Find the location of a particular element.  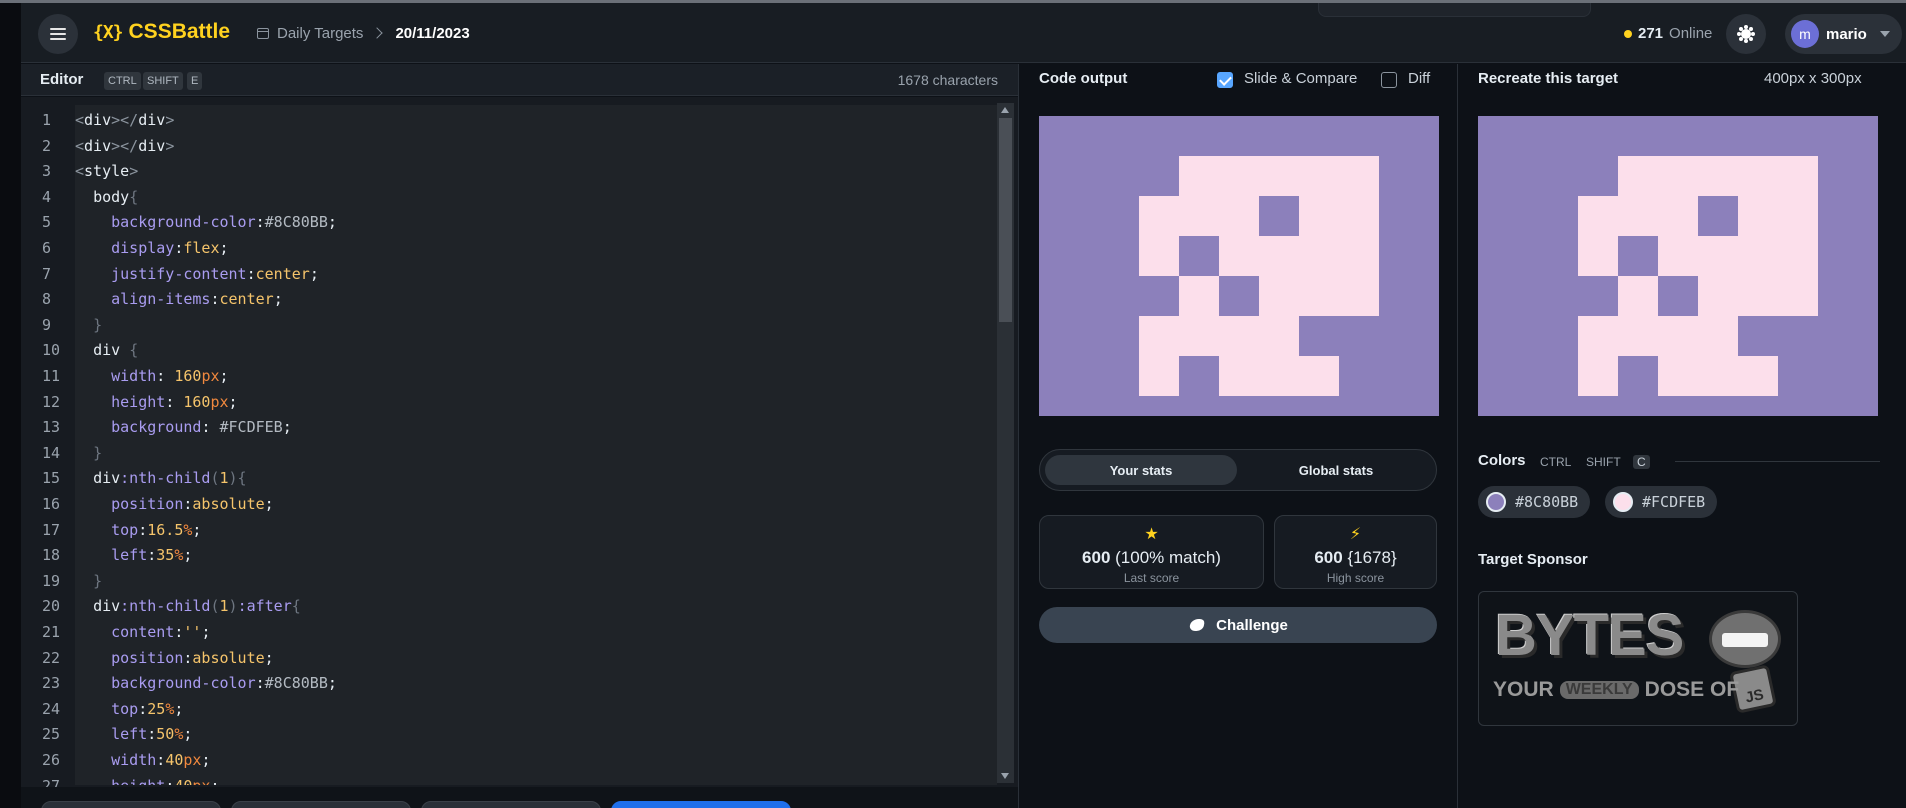

code-line: background: #FCDFEB; is located at coordinates (536, 428).